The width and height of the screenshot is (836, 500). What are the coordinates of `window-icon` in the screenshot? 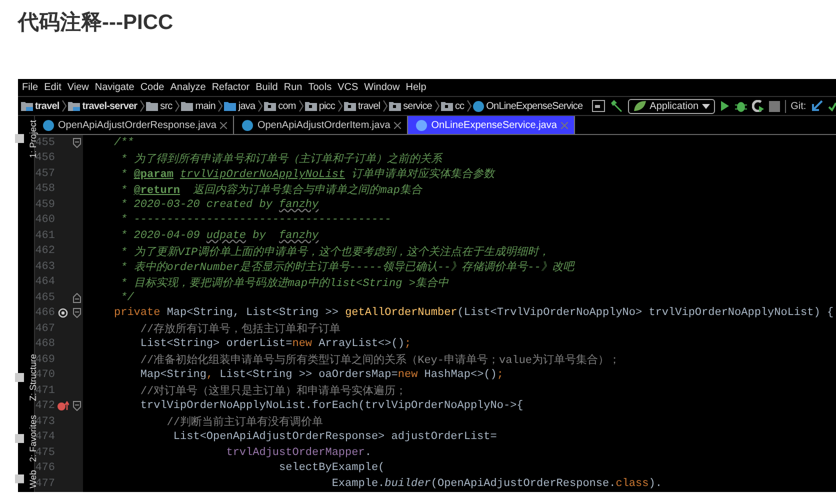 It's located at (598, 106).